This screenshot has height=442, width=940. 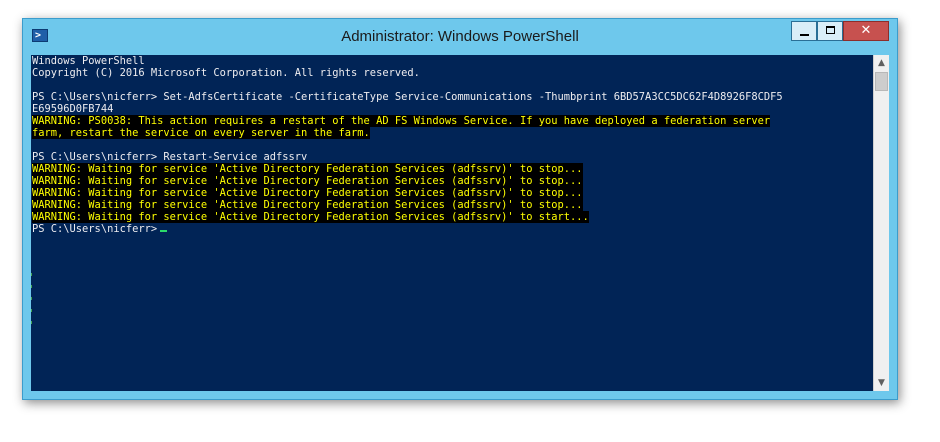 What do you see at coordinates (881, 81) in the screenshot?
I see `scrollbar-thumb` at bounding box center [881, 81].